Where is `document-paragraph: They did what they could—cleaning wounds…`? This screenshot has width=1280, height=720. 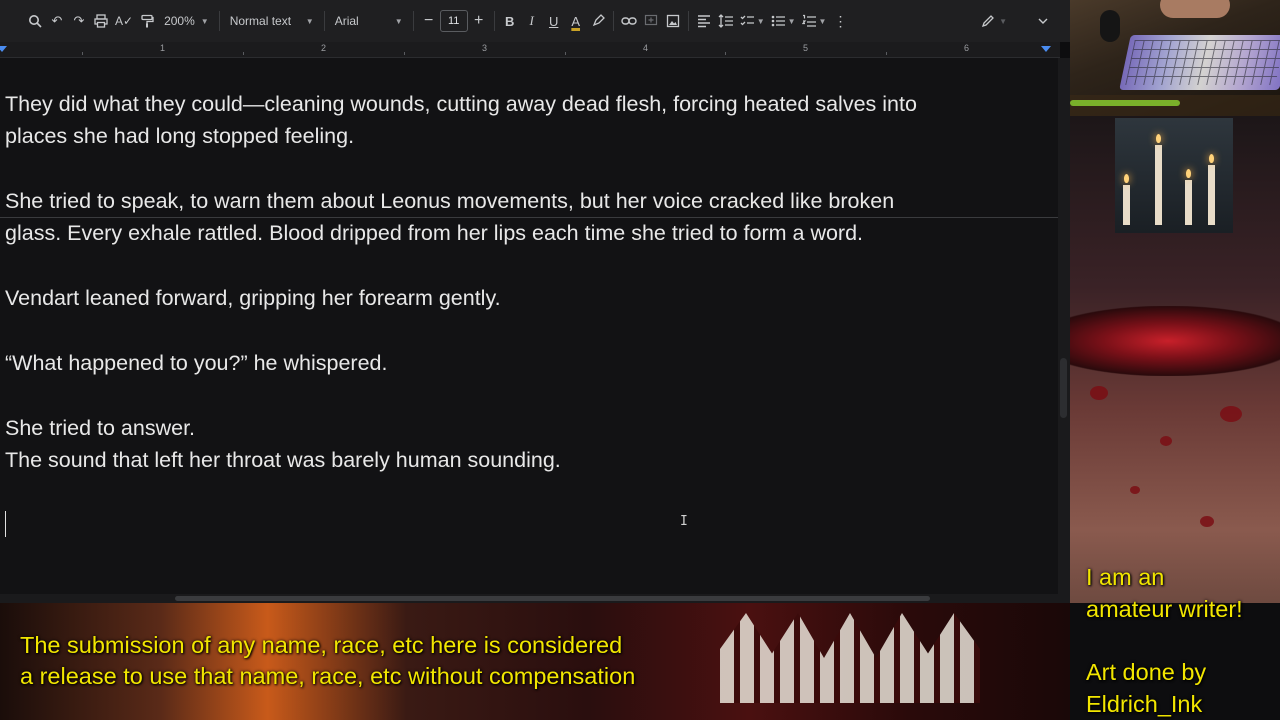
document-paragraph: They did what they could—cleaning wounds… is located at coordinates (461, 104).